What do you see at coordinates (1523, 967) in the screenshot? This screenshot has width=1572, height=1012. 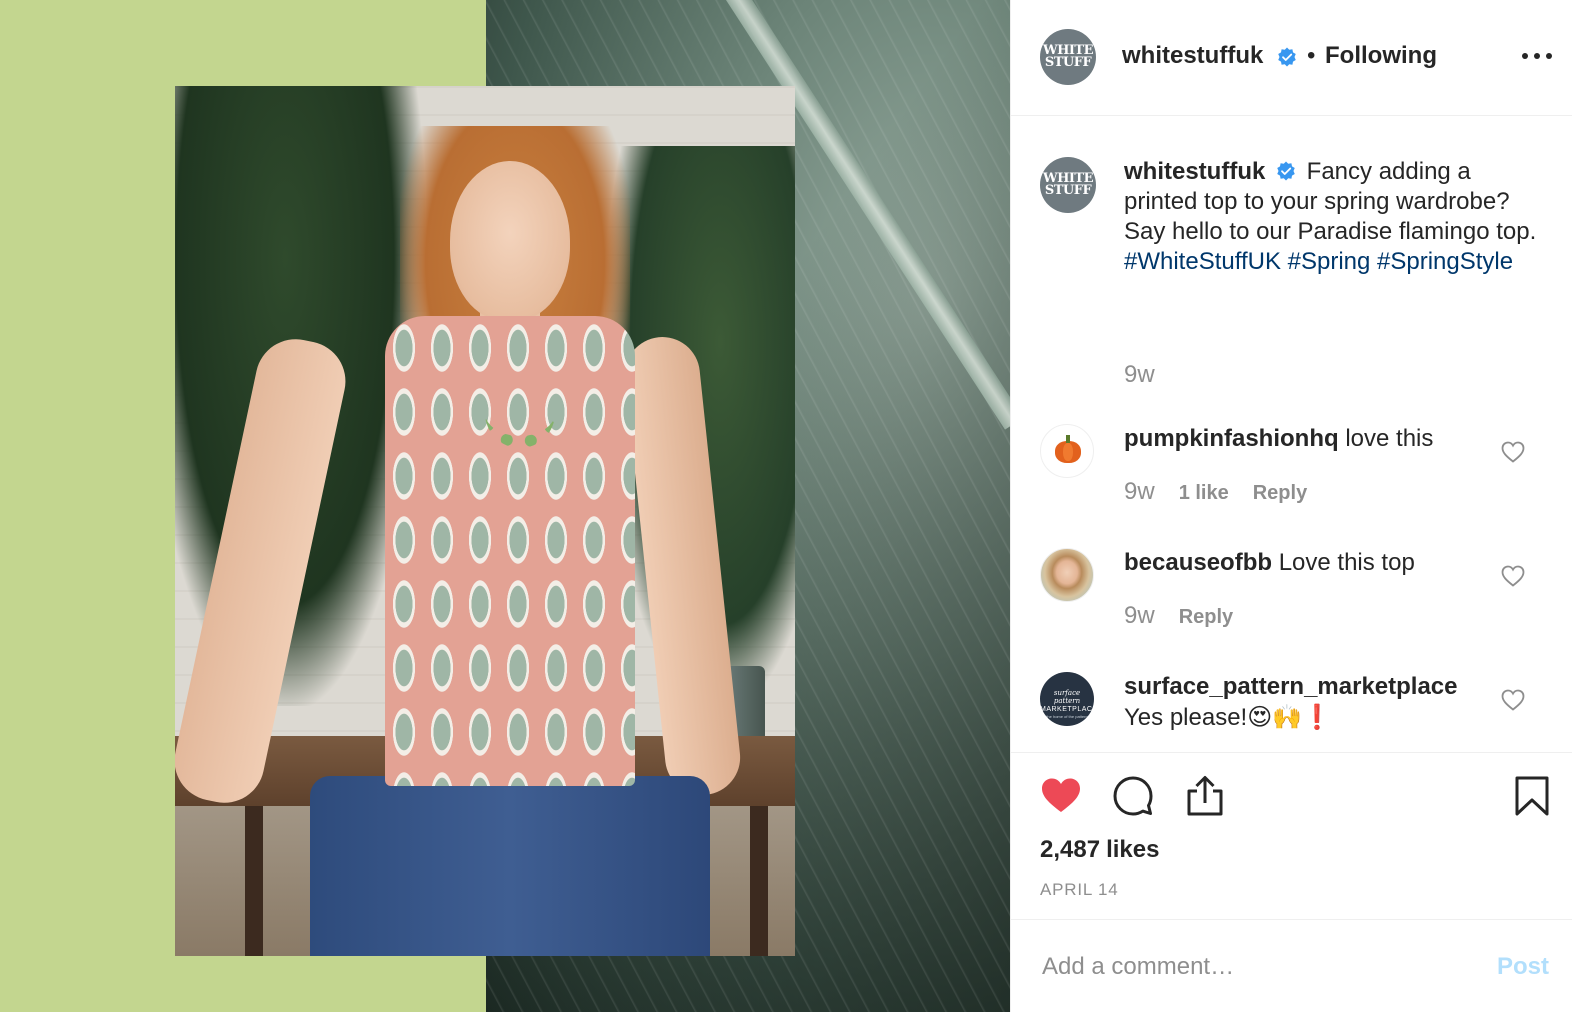 I see `post-comment-button: Post` at bounding box center [1523, 967].